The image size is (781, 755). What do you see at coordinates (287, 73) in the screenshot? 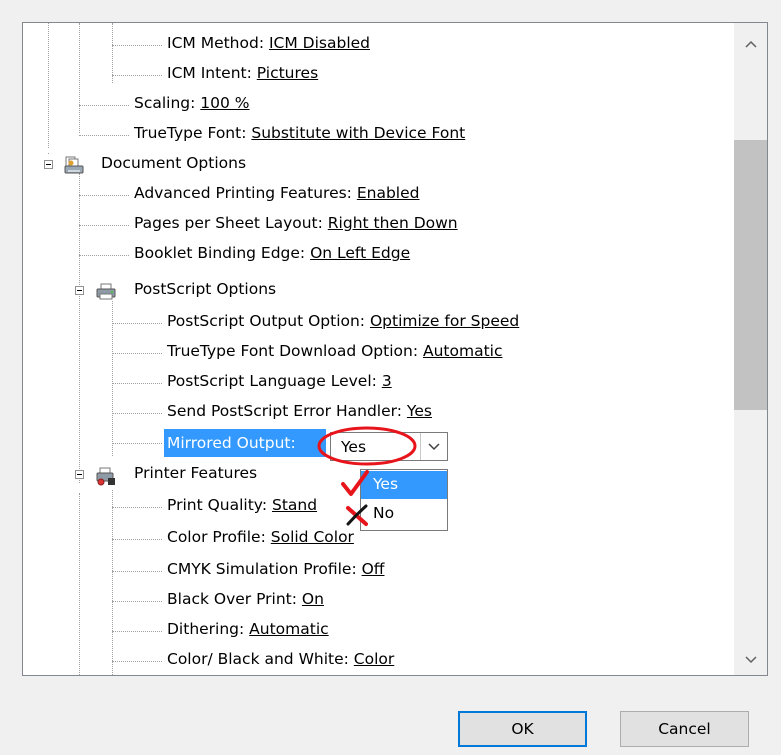
I see `tree-item-value: Pictures` at bounding box center [287, 73].